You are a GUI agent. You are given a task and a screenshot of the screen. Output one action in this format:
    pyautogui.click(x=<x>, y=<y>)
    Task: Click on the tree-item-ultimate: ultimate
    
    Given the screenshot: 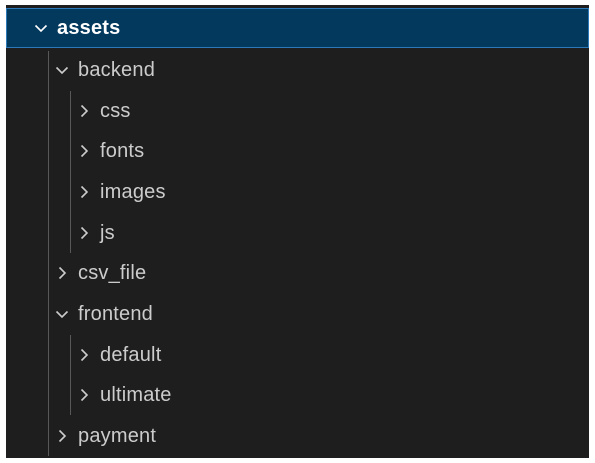 What is the action you would take?
    pyautogui.click(x=297, y=395)
    